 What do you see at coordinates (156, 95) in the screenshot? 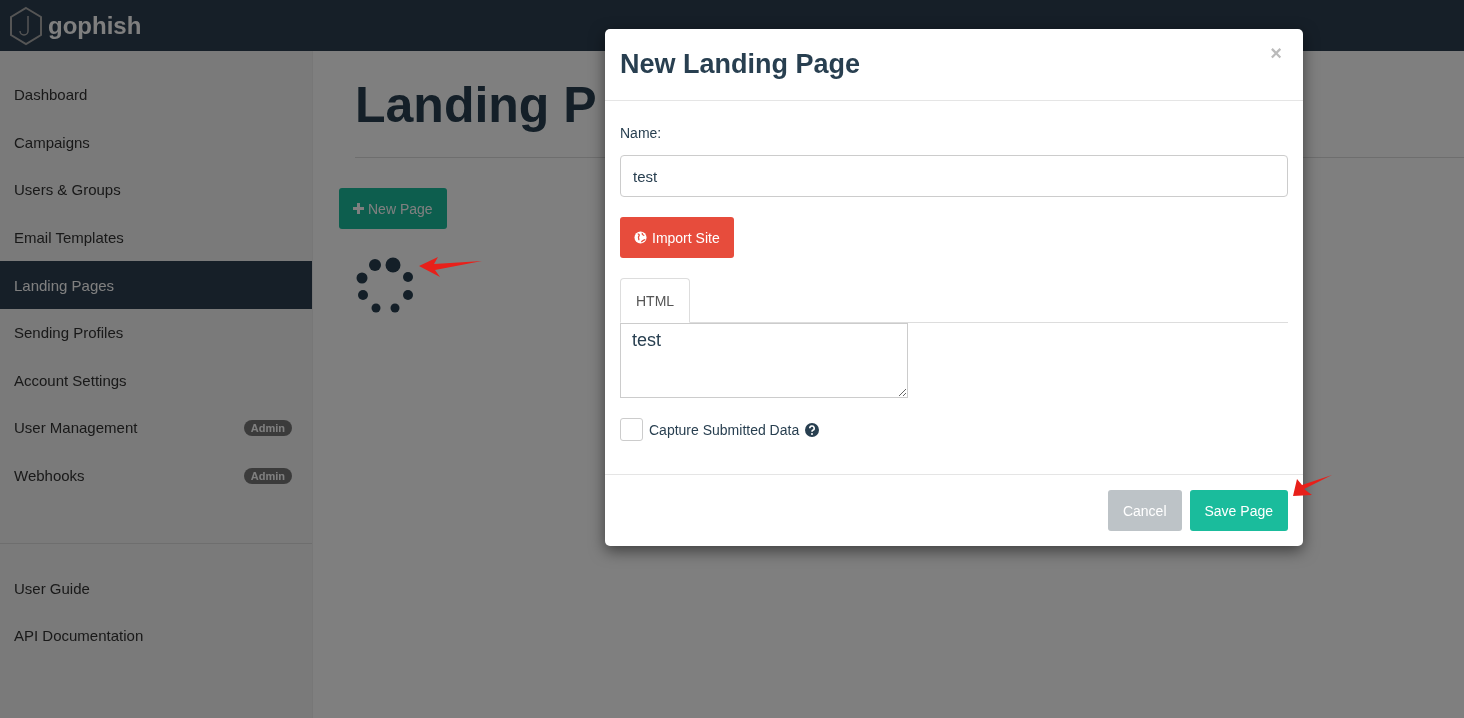
I see `sidebar-item: Dashboard` at bounding box center [156, 95].